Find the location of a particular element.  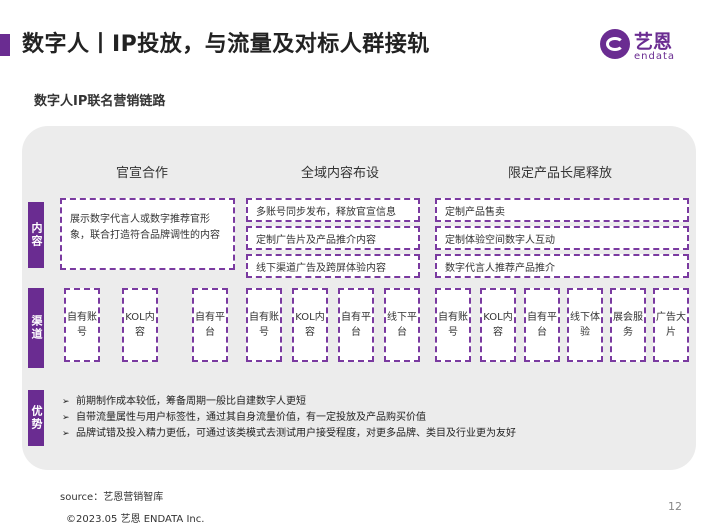

section-subtitle: 数字人IP联名营销链路 is located at coordinates (100, 101).